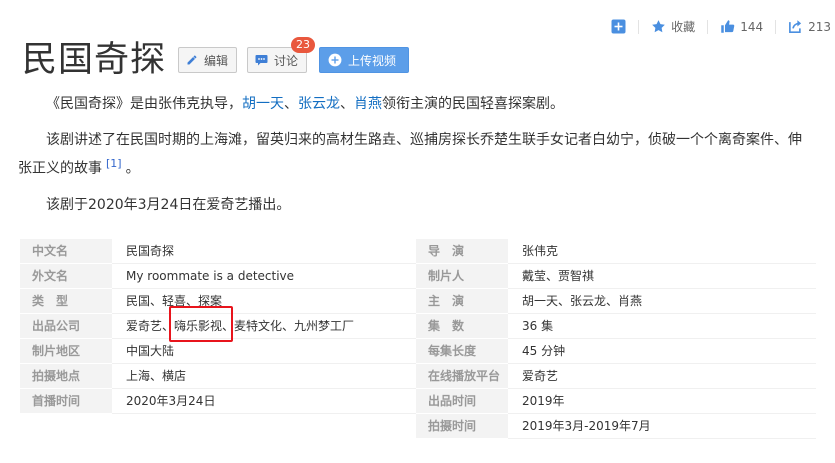 The width and height of the screenshot is (835, 463). Describe the element at coordinates (66, 301) in the screenshot. I see `info-key: 类 型` at that location.